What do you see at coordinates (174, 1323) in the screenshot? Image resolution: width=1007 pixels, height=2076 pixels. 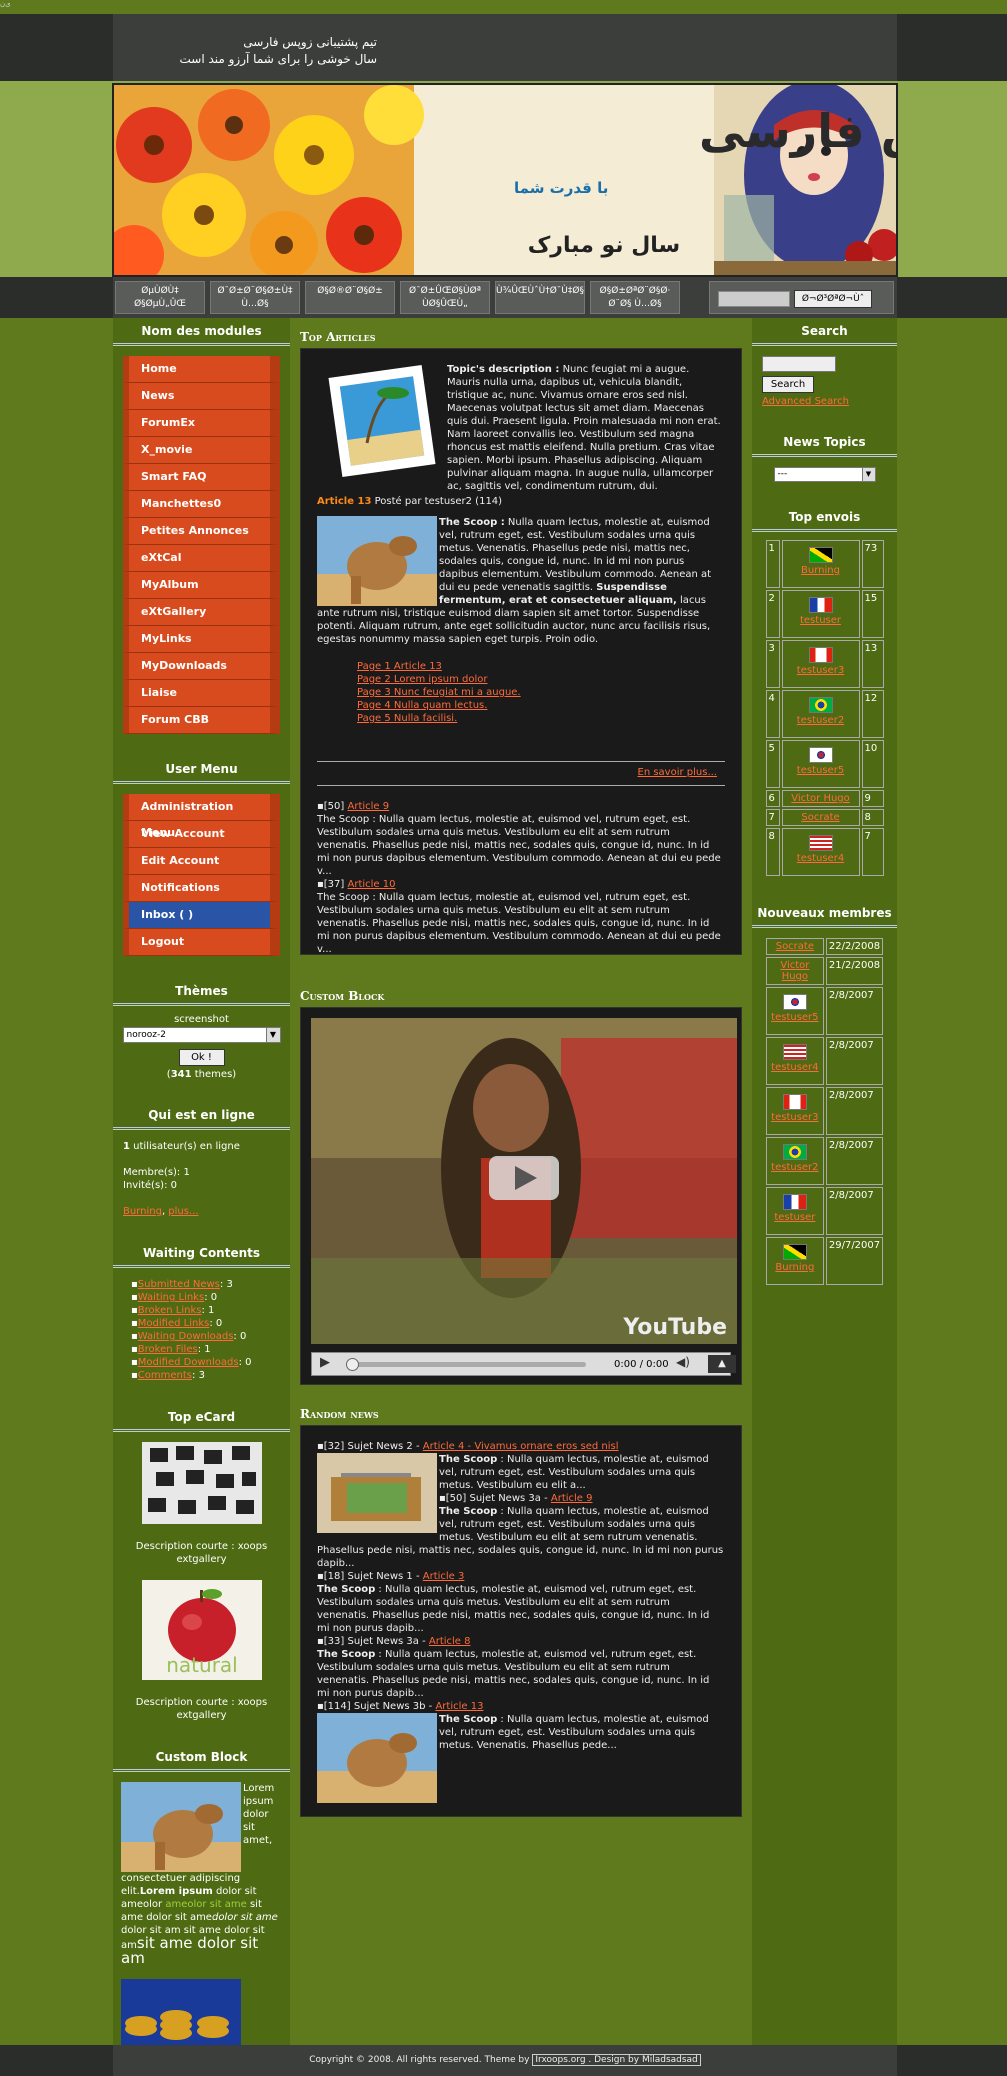 I see `waiting-link: Modified Links` at bounding box center [174, 1323].